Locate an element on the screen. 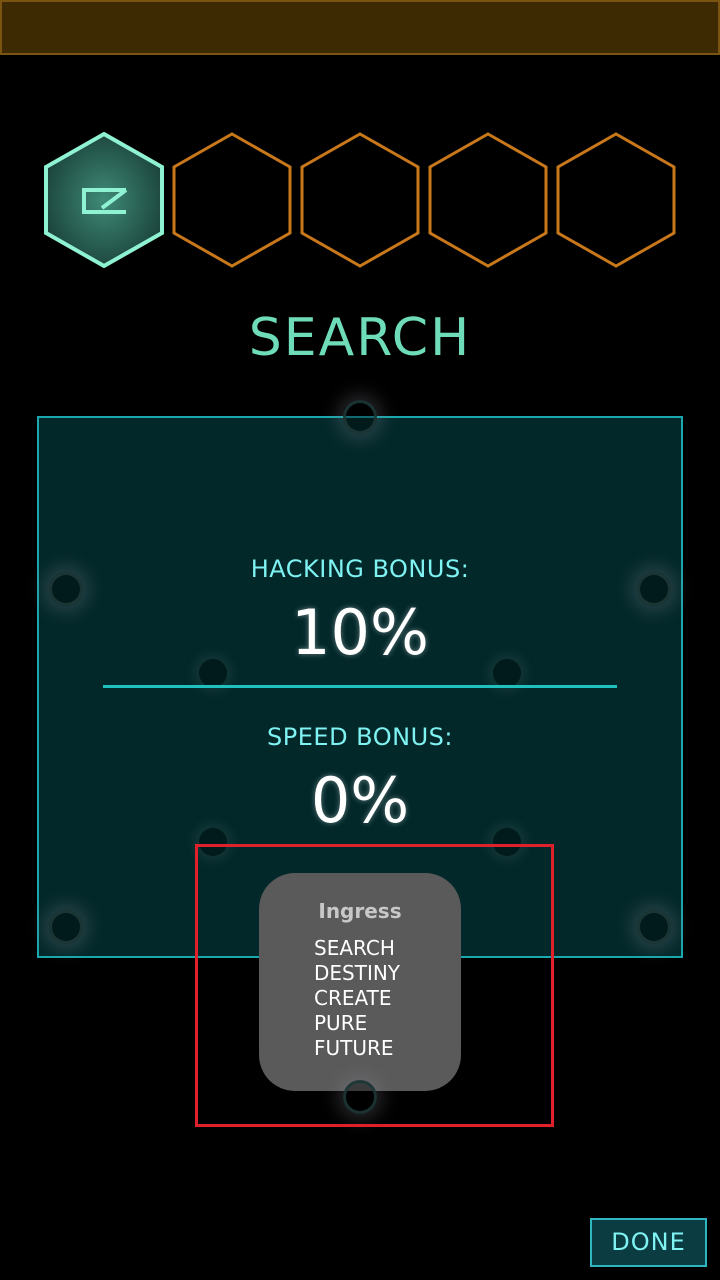  speed-bonus-value: 0% is located at coordinates (360, 800).